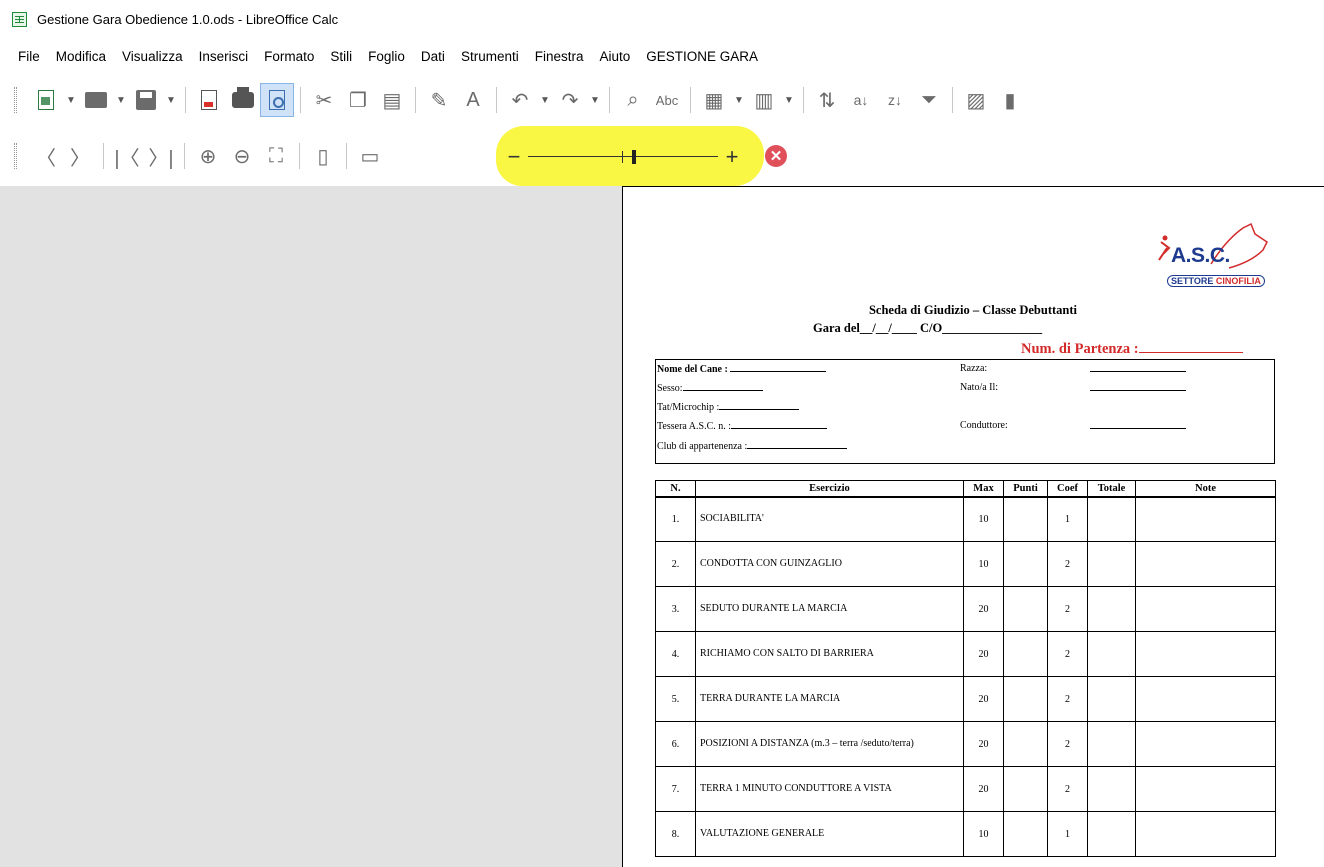 This screenshot has height=867, width=1324. Describe the element at coordinates (742, 426) in the screenshot. I see `info-tessera: Tessera A.S.C. n. :` at that location.